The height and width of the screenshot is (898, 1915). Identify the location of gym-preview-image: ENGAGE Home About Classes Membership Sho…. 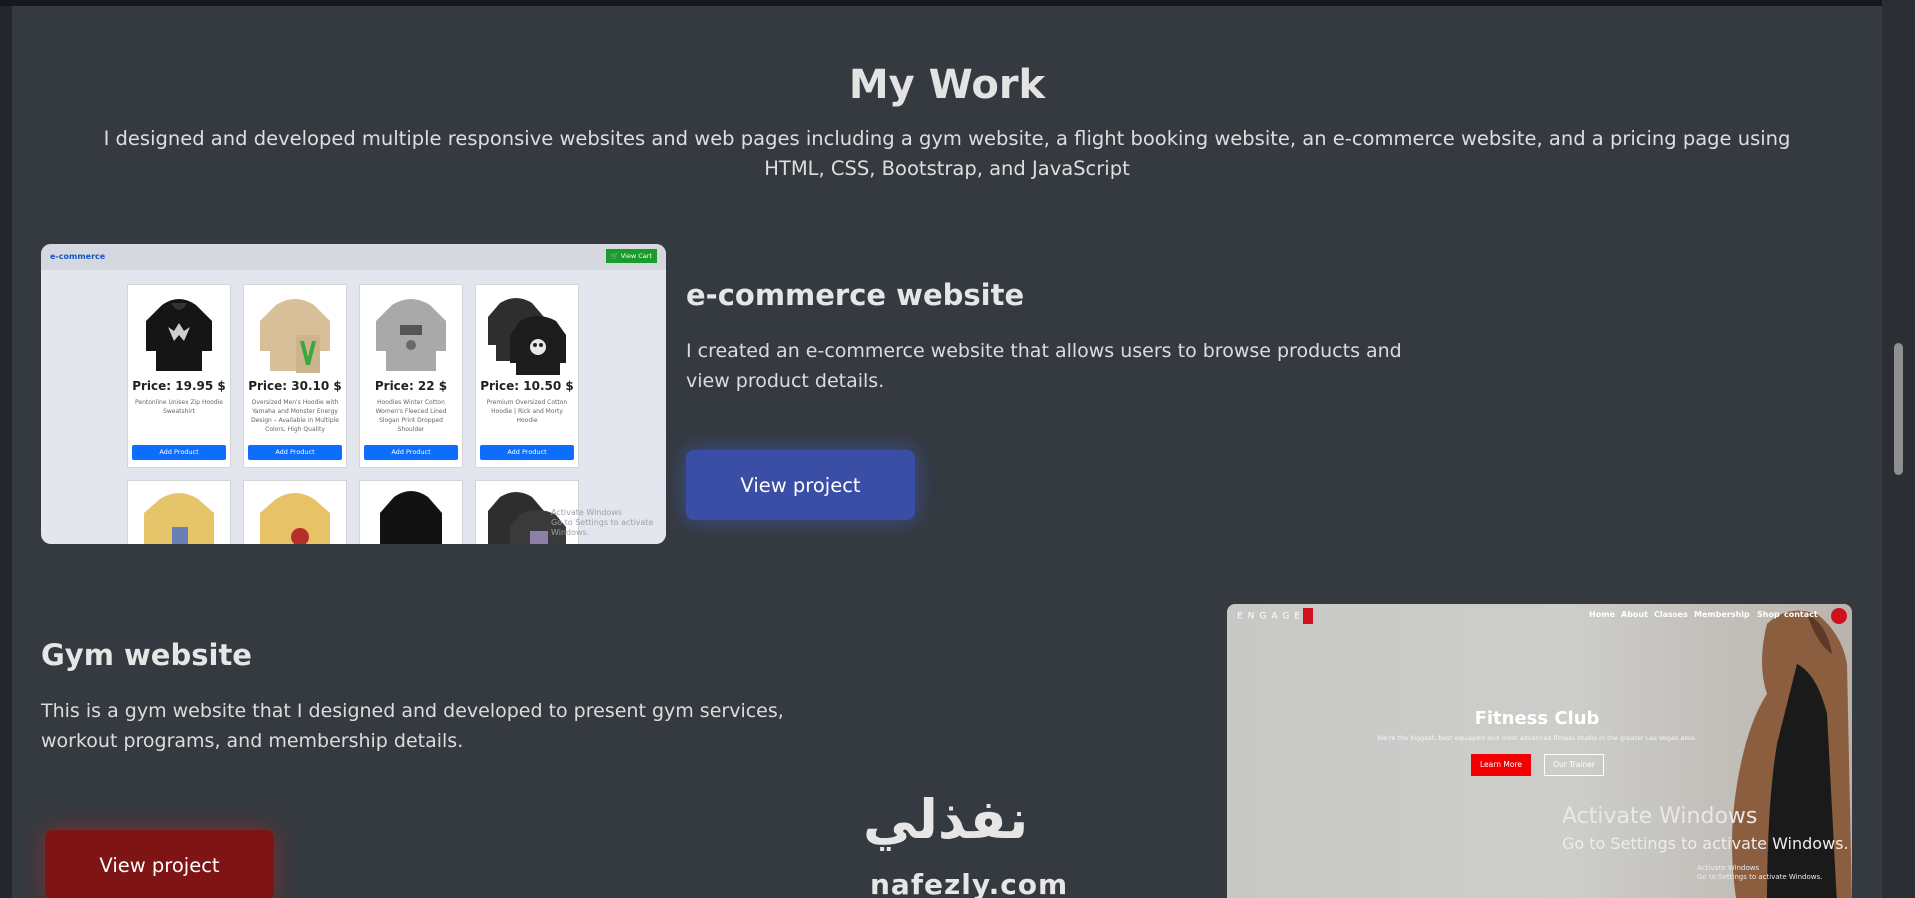
(1539, 751).